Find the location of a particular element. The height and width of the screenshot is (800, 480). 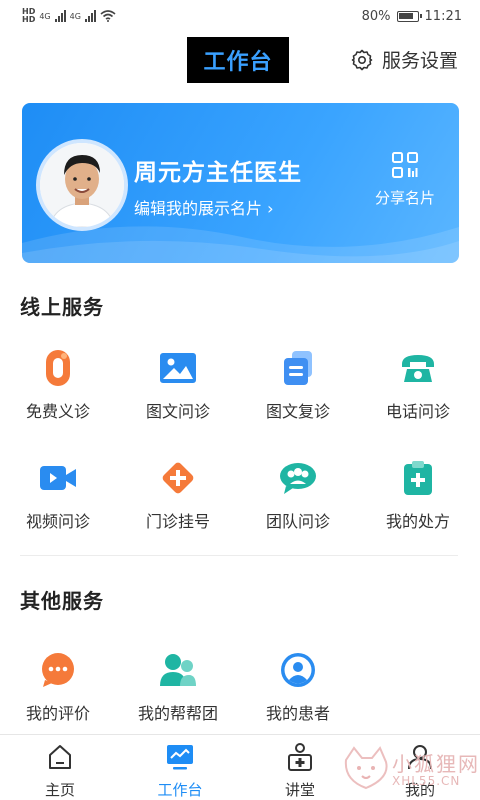

signal-area: HD HD 4G 4G is located at coordinates (69, 16).